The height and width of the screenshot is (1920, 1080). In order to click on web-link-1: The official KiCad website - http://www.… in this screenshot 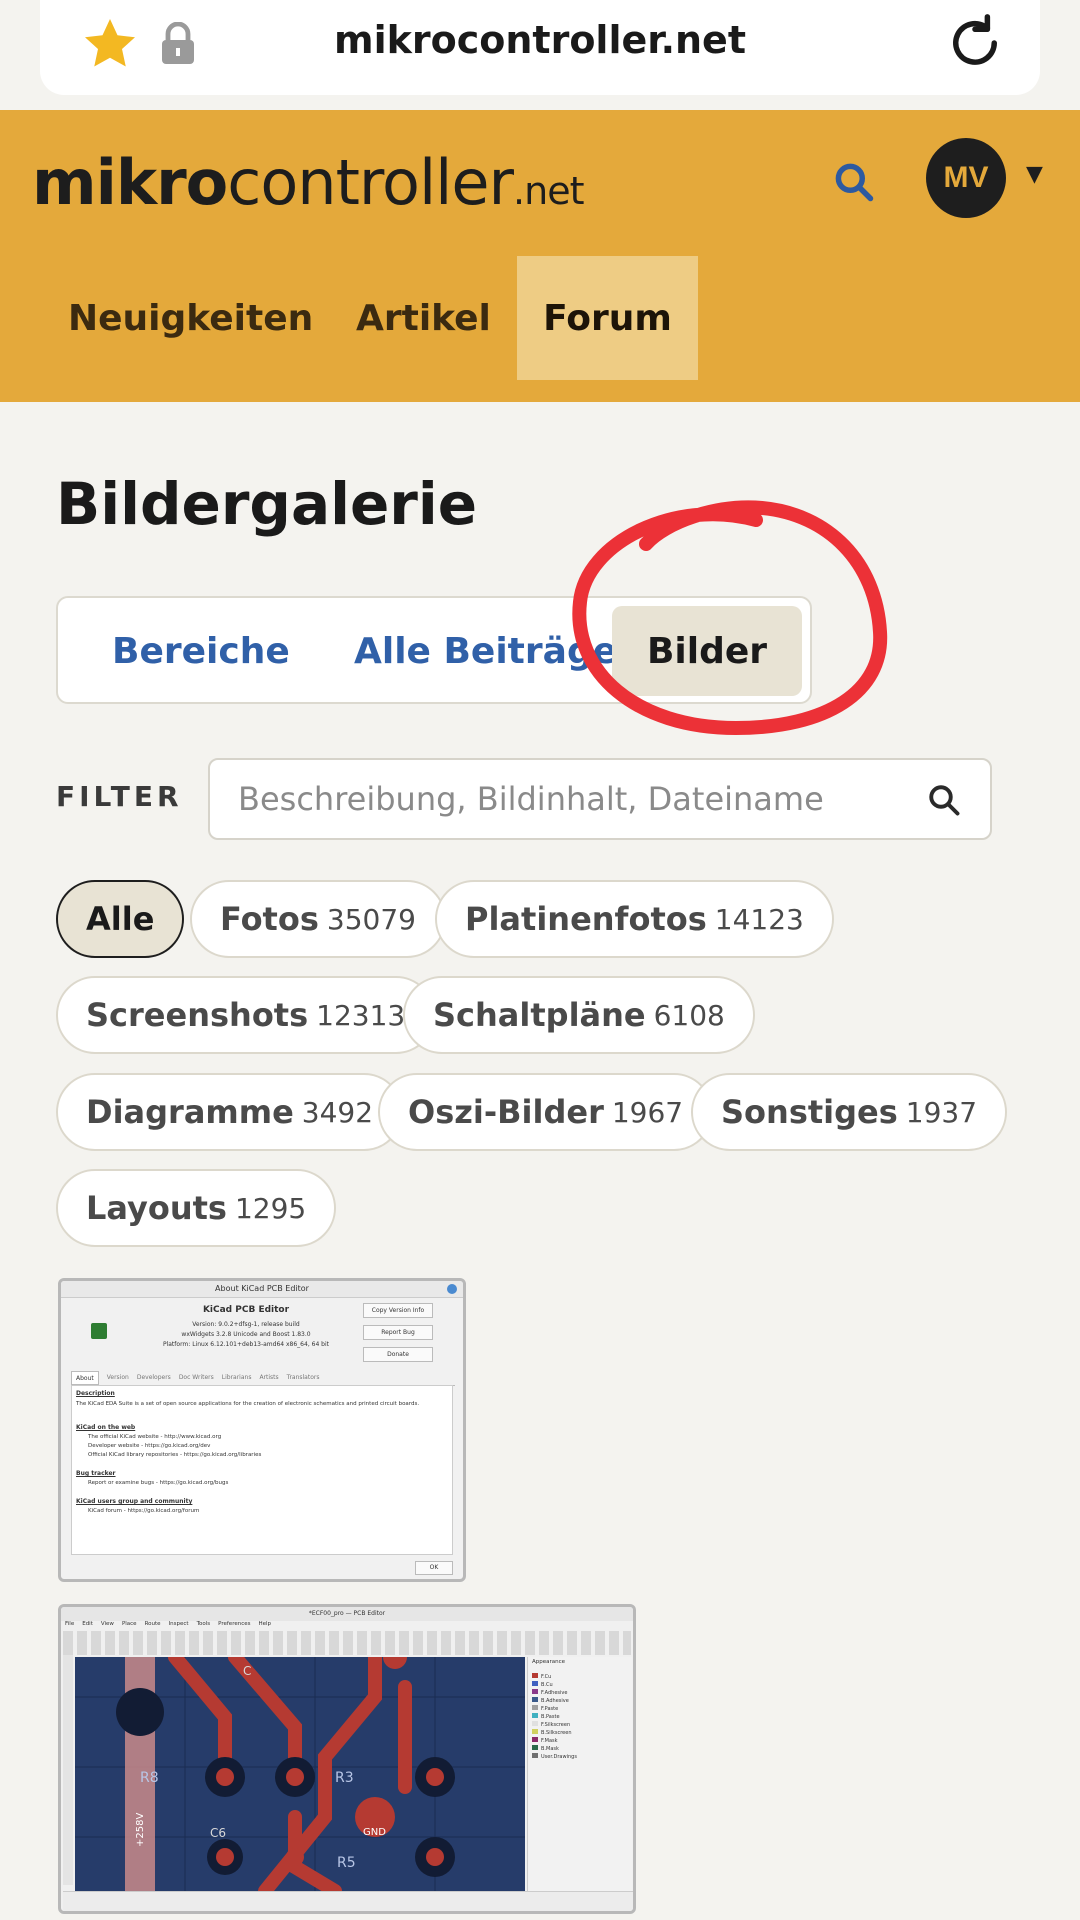, I will do `click(155, 1437)`.